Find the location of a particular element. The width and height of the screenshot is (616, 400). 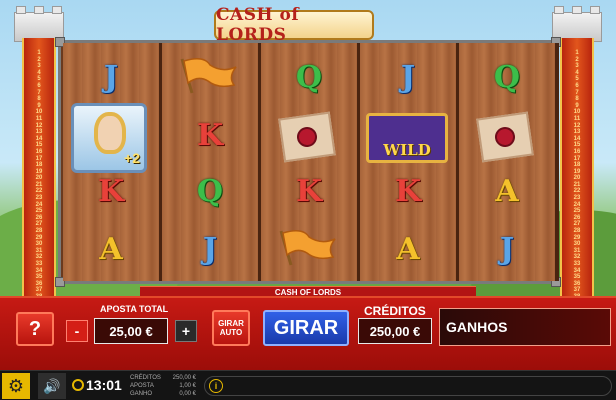

session-stats: CRÉDITOS 250,00 € APOSTA 1,00 € GANHO 0,00 € is located at coordinates (163, 386).